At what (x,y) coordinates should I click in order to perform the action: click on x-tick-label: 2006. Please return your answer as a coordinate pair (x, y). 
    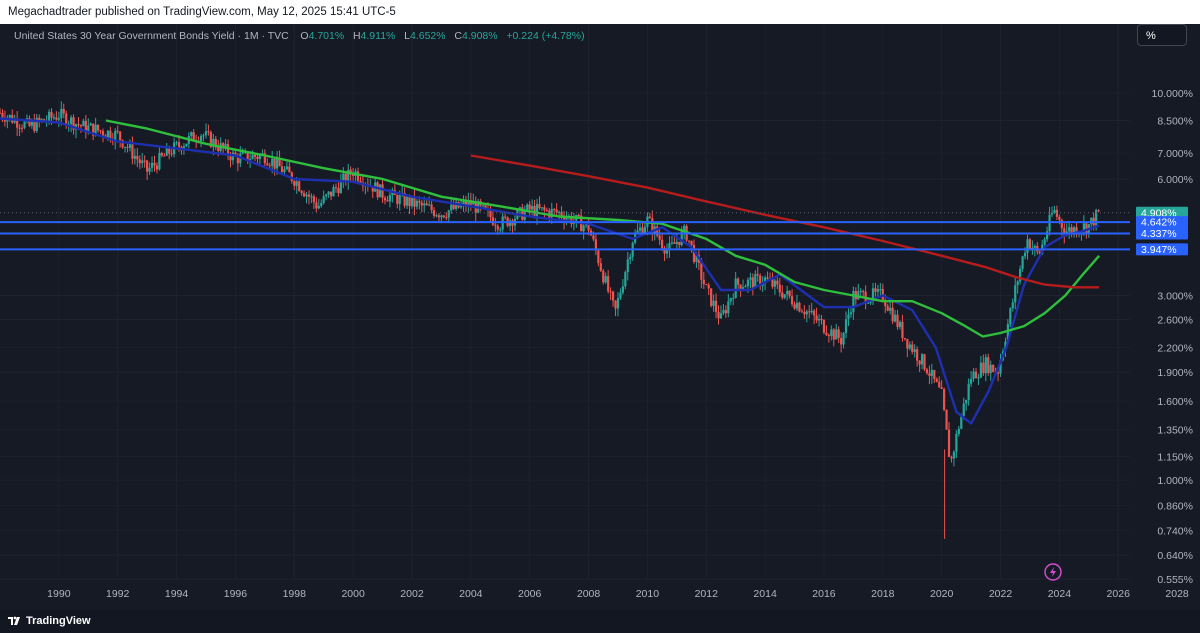
    Looking at the image, I should click on (530, 594).